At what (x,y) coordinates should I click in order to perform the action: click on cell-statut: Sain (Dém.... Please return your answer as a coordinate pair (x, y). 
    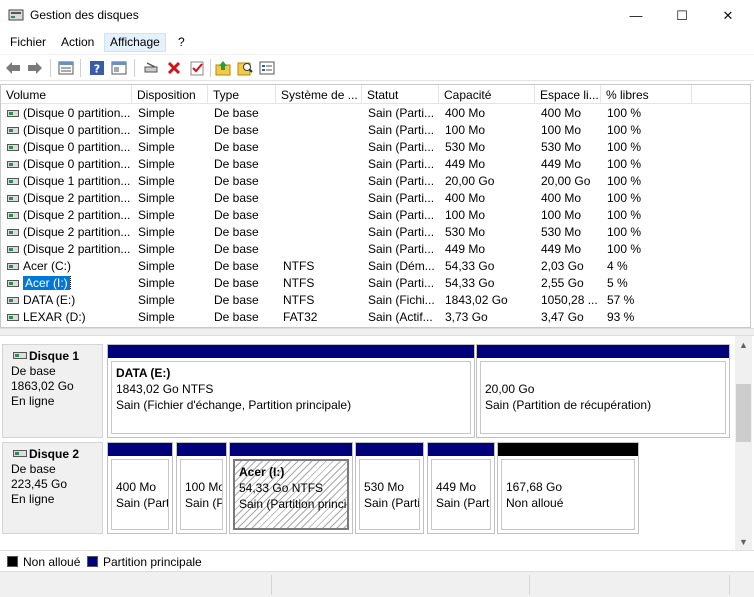
    Looking at the image, I should click on (401, 266).